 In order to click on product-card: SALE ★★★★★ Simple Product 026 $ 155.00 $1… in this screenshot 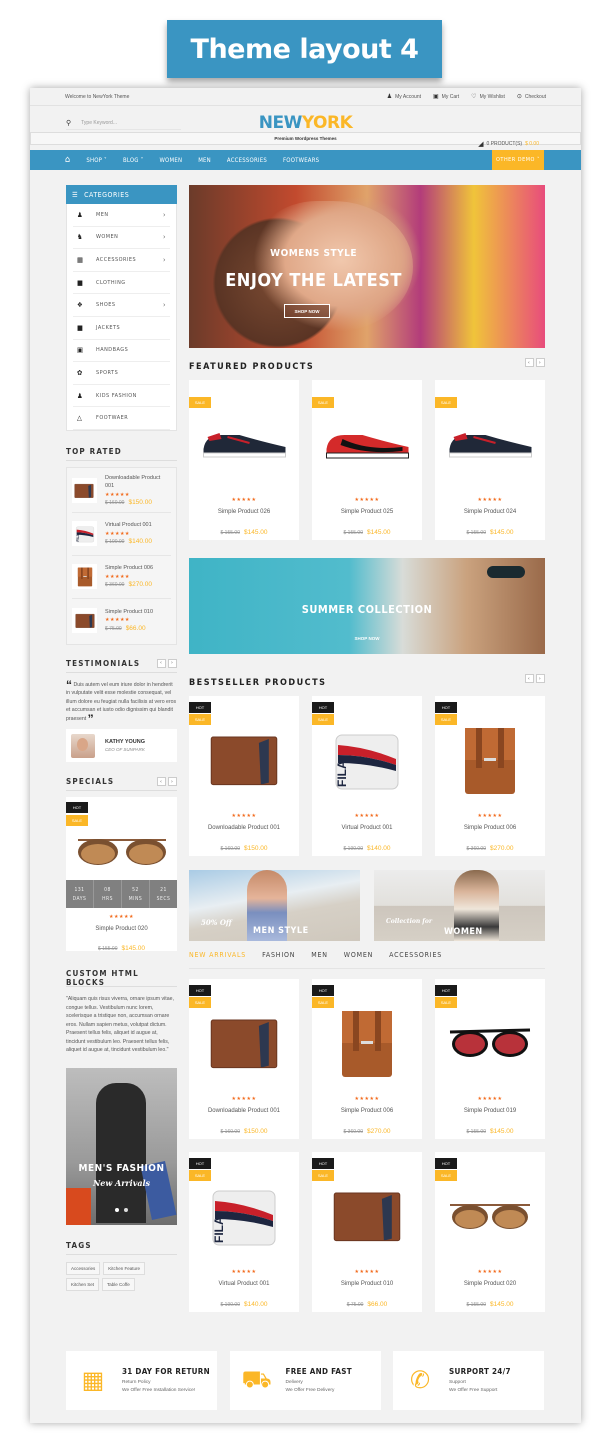, I will do `click(244, 460)`.